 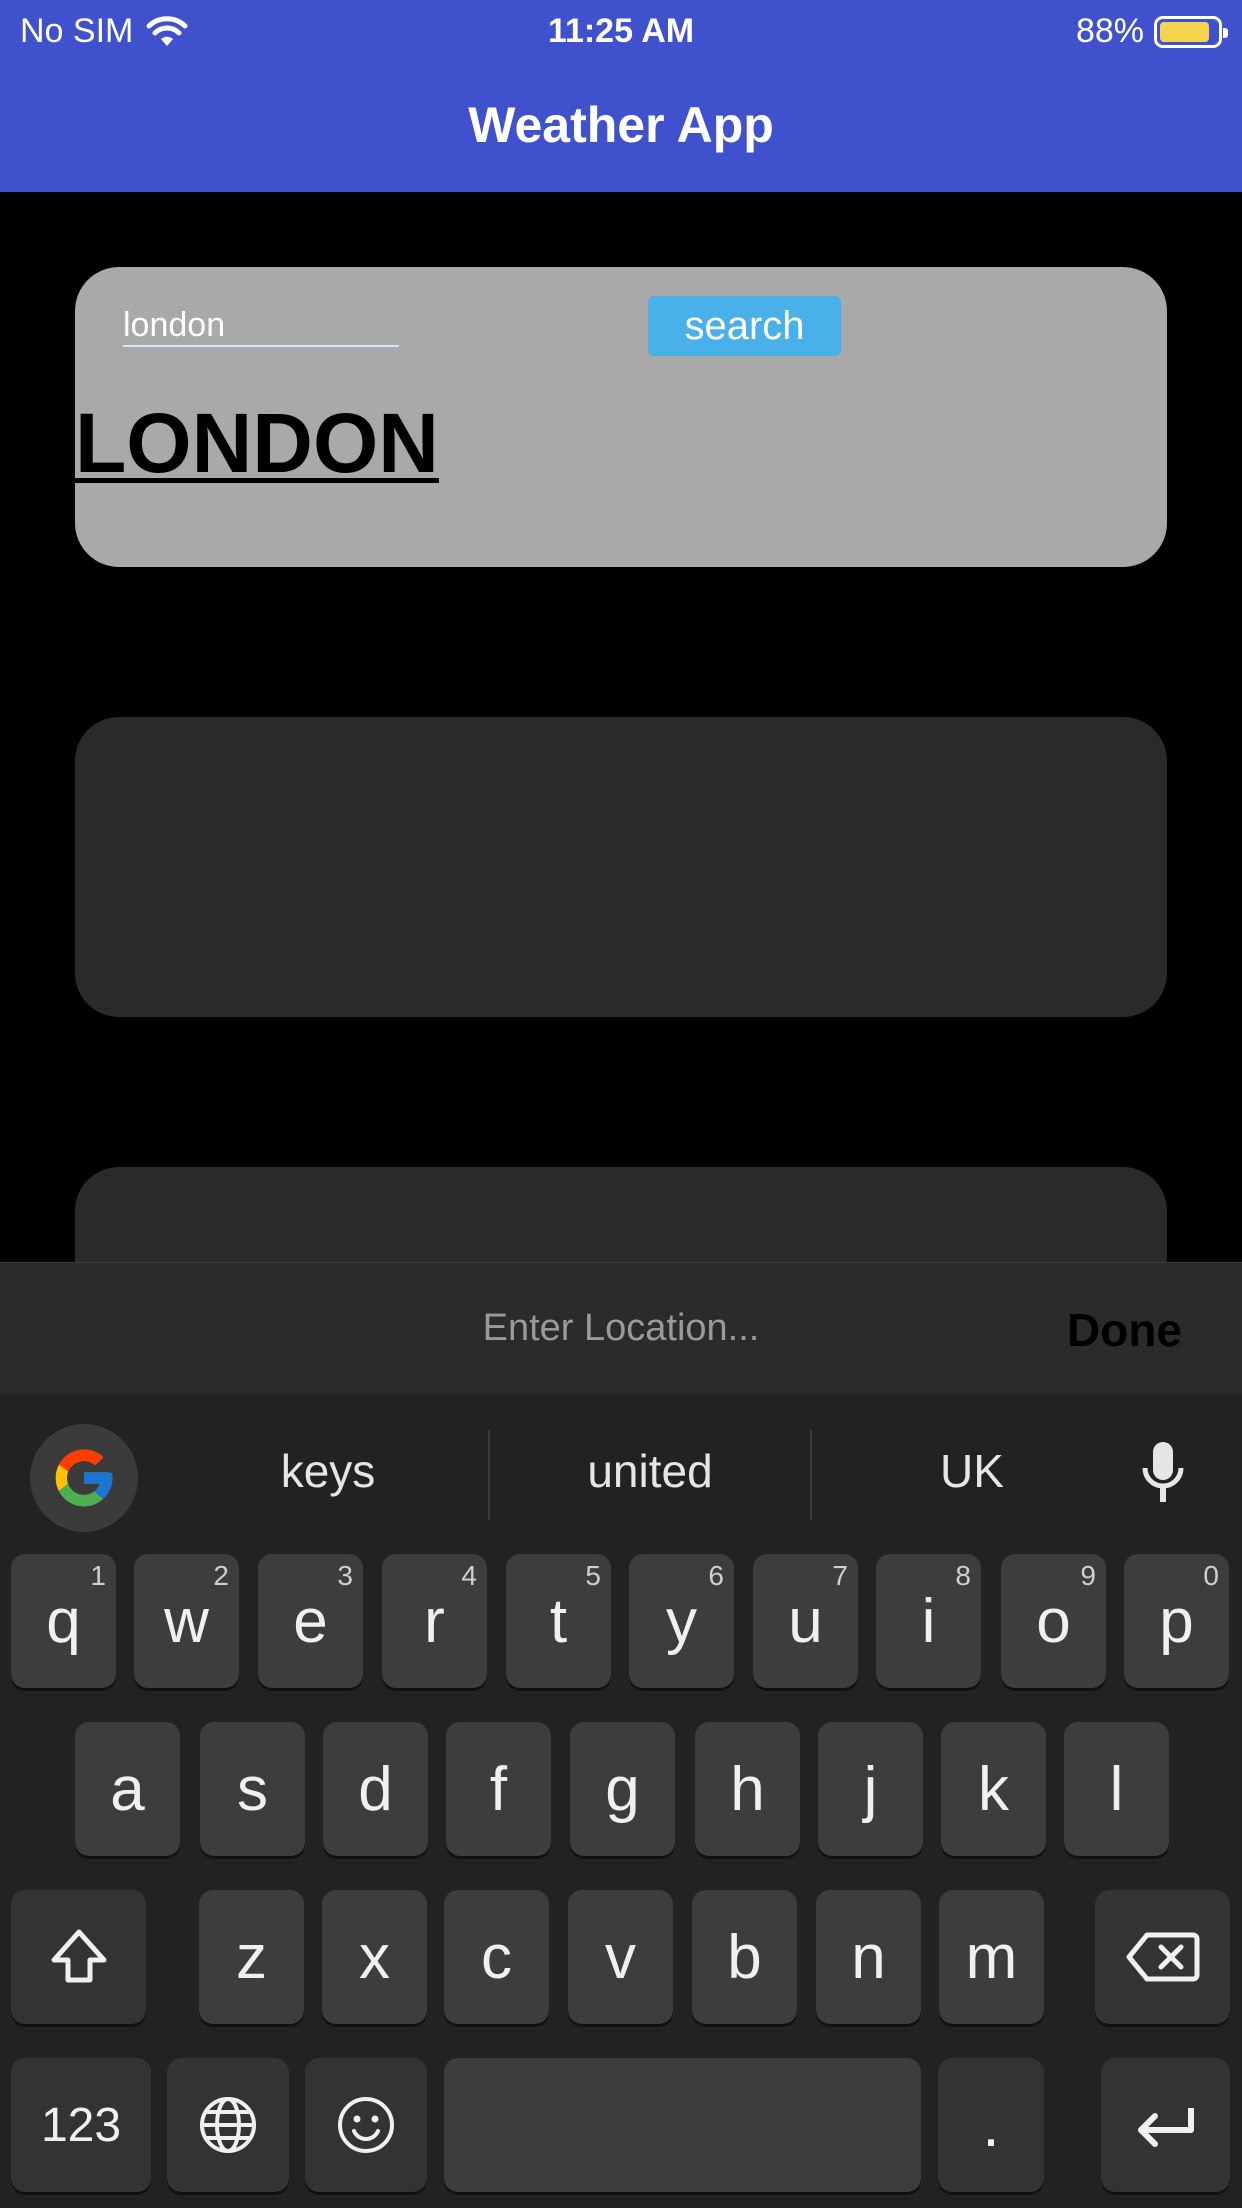 What do you see at coordinates (84, 1478) in the screenshot?
I see `google-icon` at bounding box center [84, 1478].